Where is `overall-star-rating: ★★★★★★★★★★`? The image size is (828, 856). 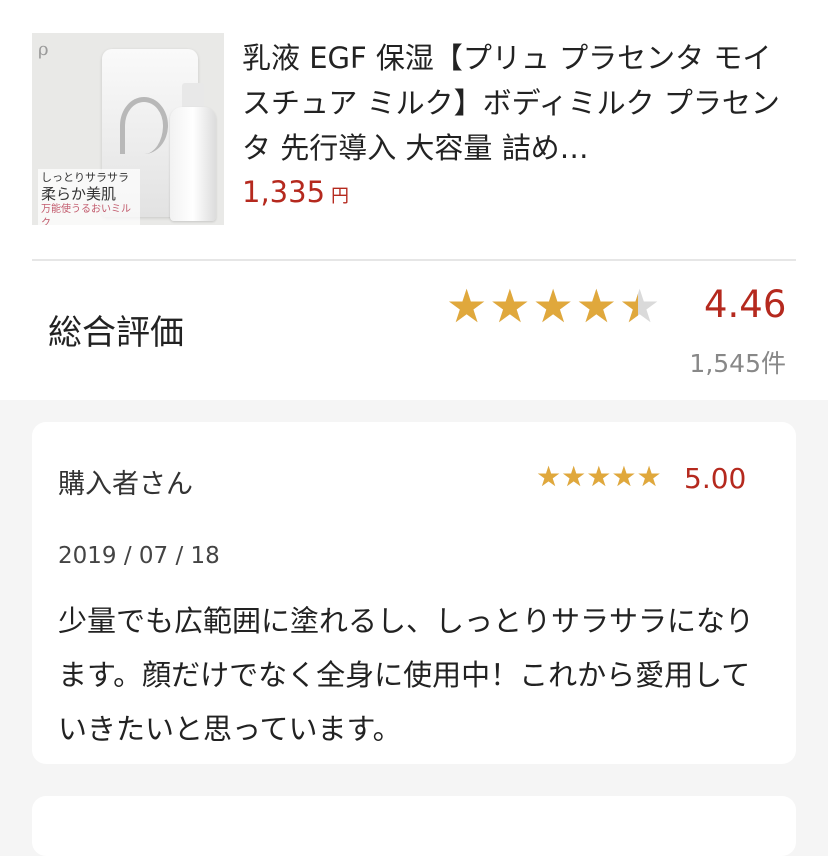 overall-star-rating: ★★★★★★★★★★ is located at coordinates (553, 306).